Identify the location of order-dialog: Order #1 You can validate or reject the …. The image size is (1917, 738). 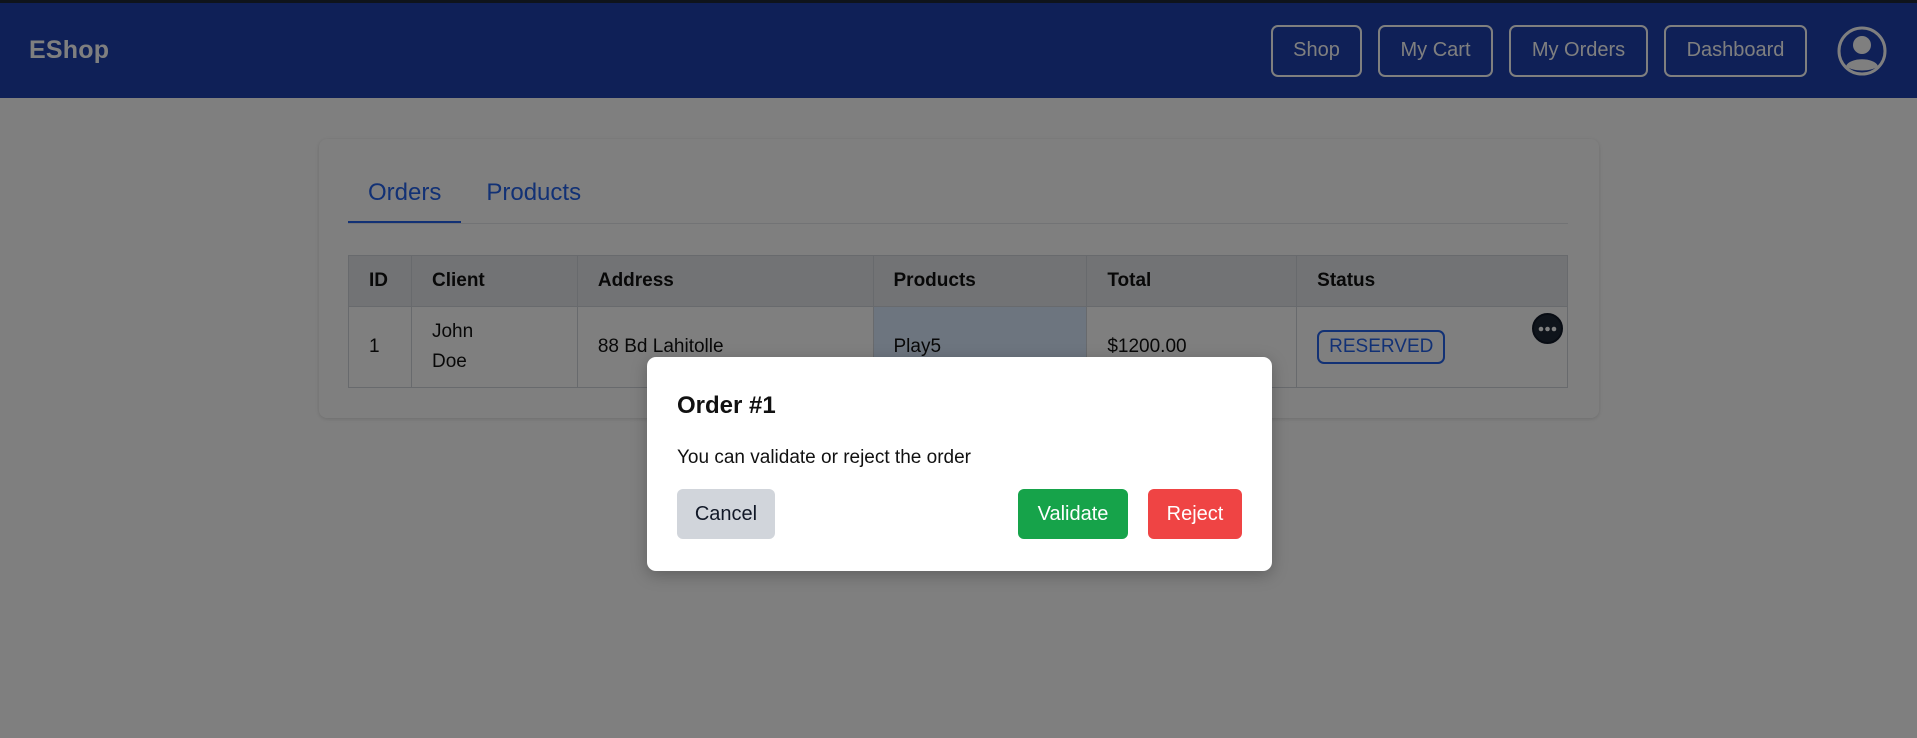
(959, 464).